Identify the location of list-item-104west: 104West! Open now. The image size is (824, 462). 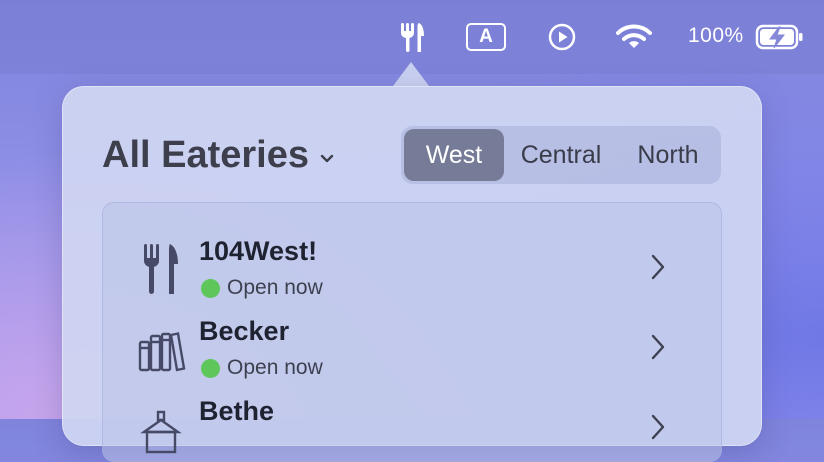
(412, 264).